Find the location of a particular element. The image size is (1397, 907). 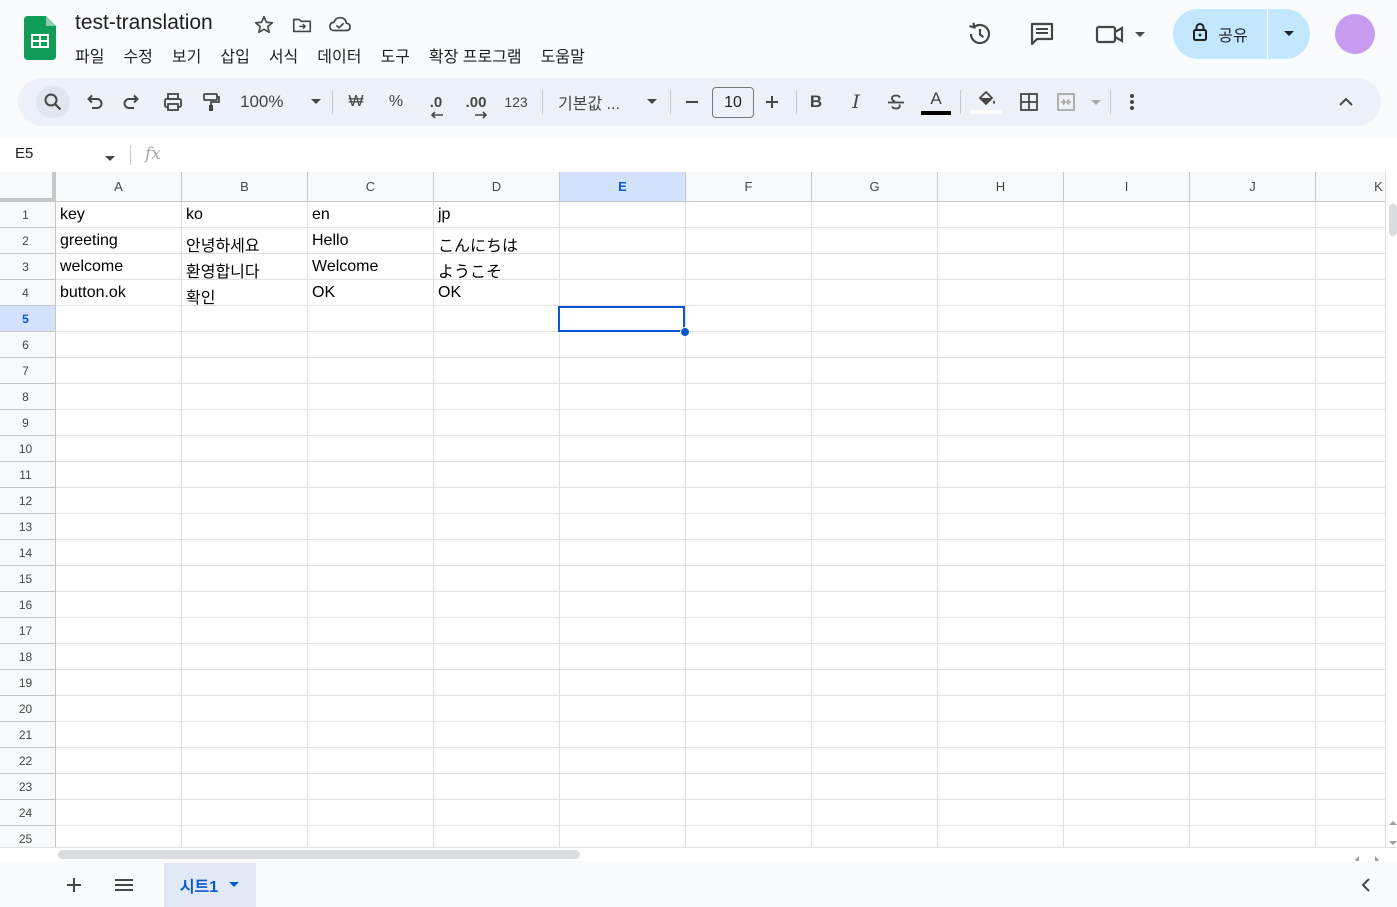

row-header-6: 6 is located at coordinates (28, 345).